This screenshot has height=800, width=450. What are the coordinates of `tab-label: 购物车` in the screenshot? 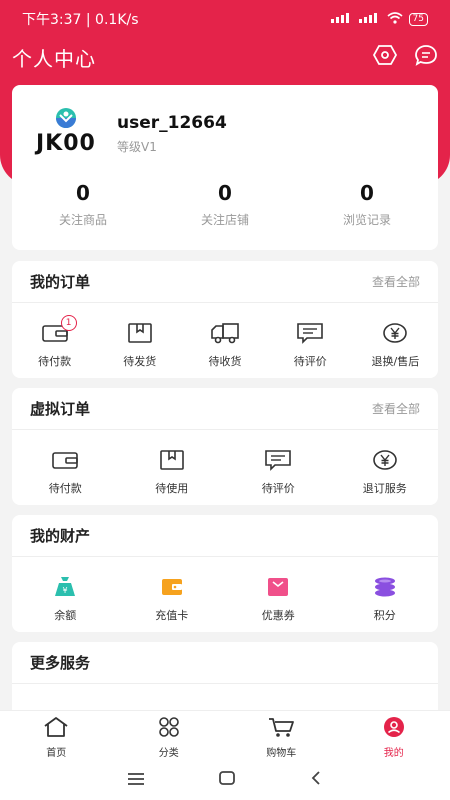 It's located at (281, 753).